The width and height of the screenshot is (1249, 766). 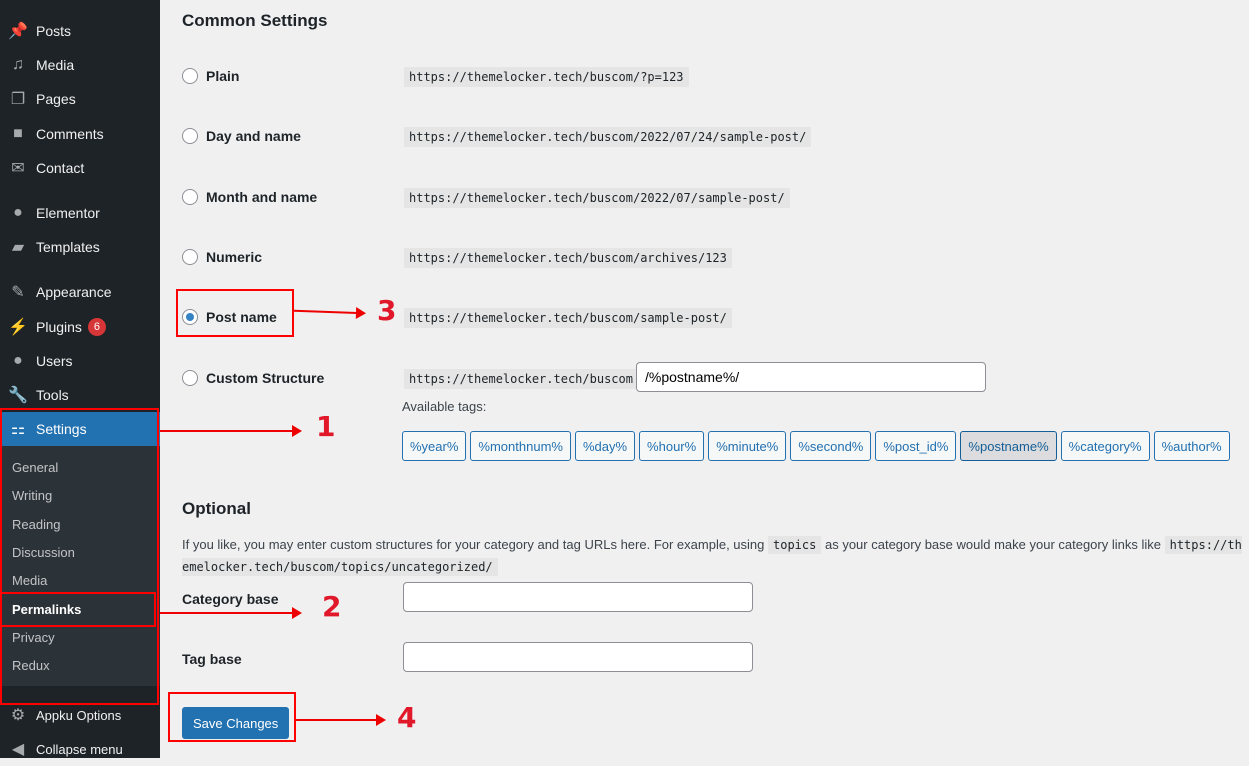 What do you see at coordinates (326, 426) in the screenshot?
I see `annotation-number-1: 1` at bounding box center [326, 426].